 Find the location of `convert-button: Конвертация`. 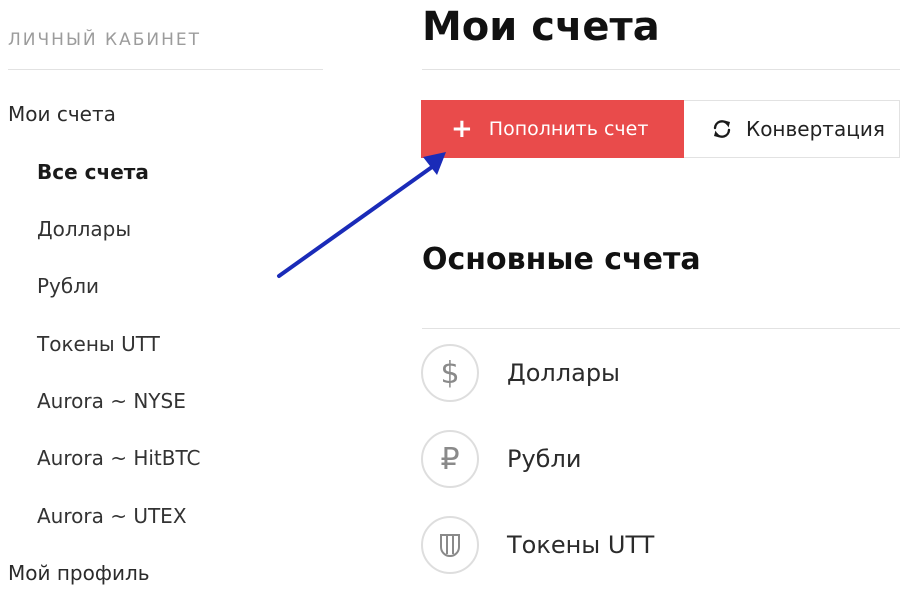

convert-button: Конвертация is located at coordinates (792, 129).